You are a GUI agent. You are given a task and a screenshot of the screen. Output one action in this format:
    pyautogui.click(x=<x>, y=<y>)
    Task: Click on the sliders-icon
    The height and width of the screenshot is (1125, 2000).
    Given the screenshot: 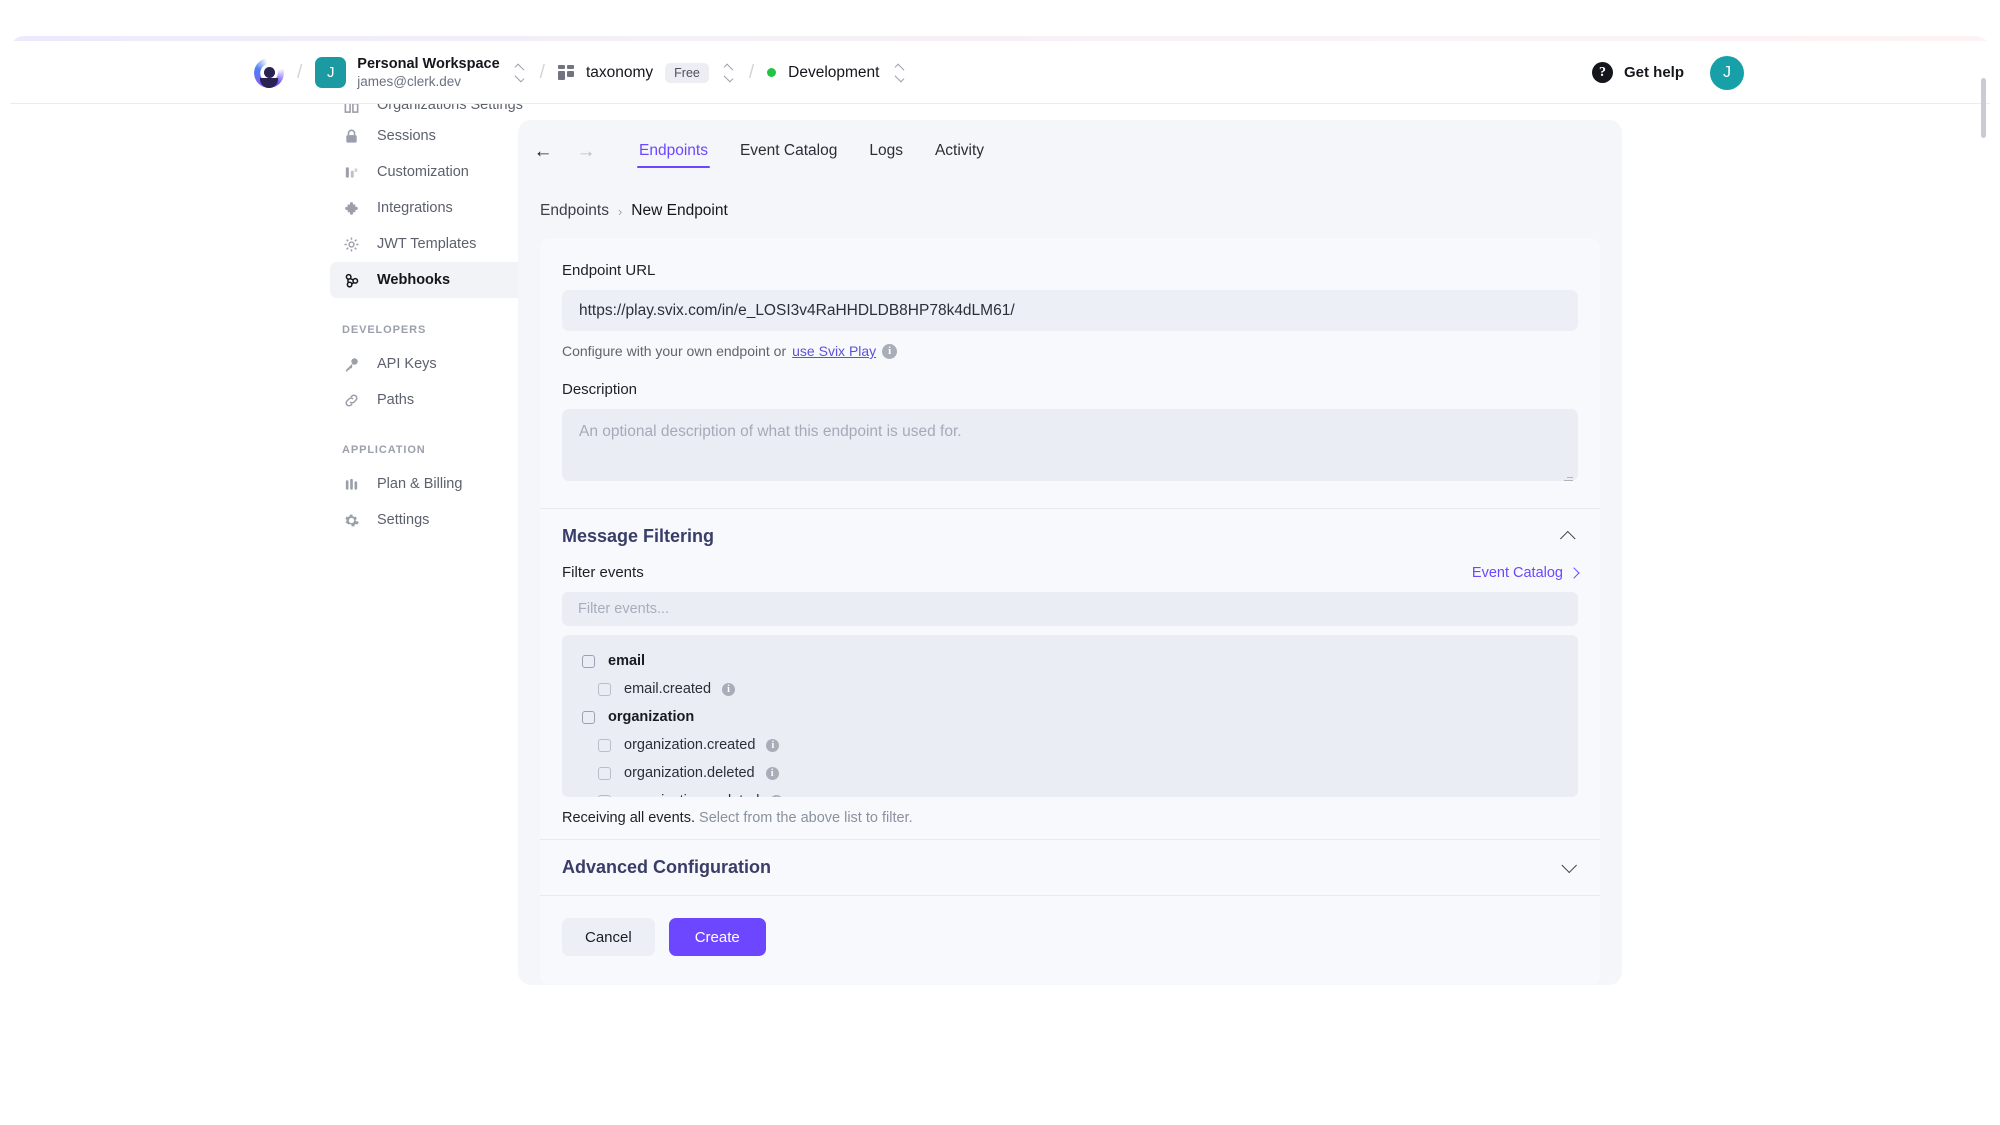 What is the action you would take?
    pyautogui.click(x=351, y=172)
    